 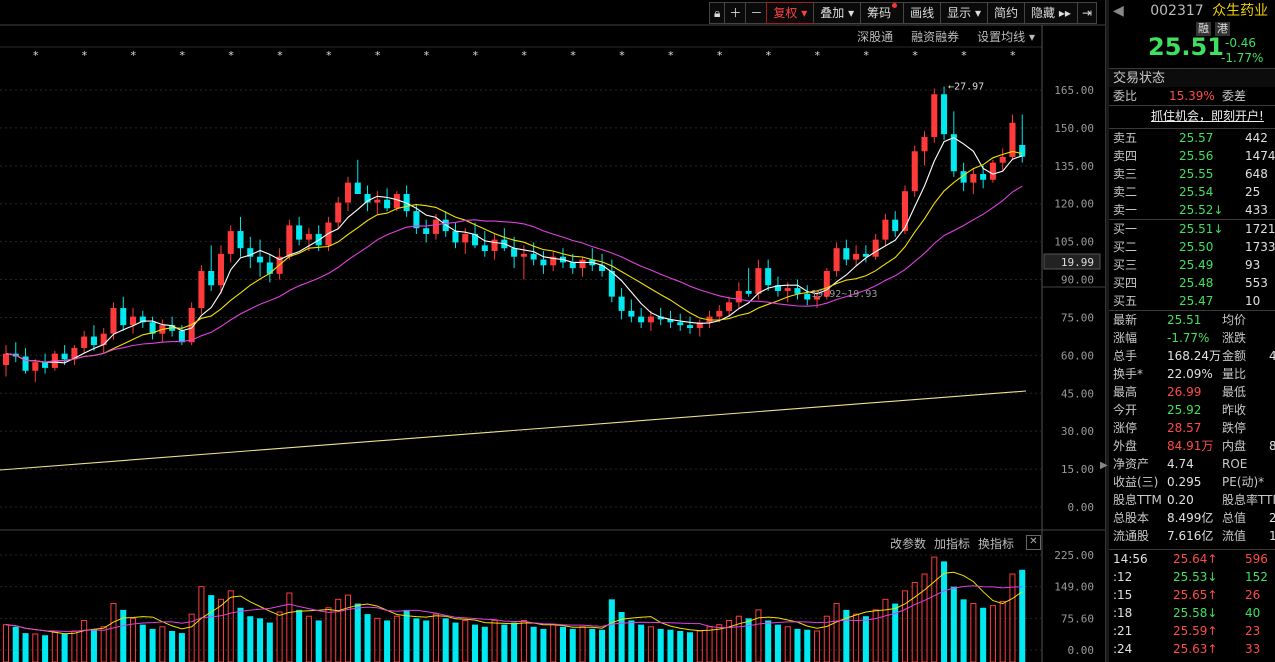 I want to click on last-price: 25.51, so click(x=1186, y=47).